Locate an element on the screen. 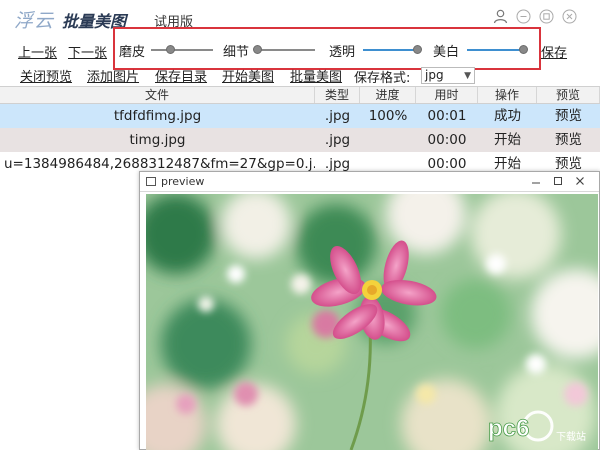 This screenshot has height=450, width=600. column-header-progress: 进度 is located at coordinates (388, 95).